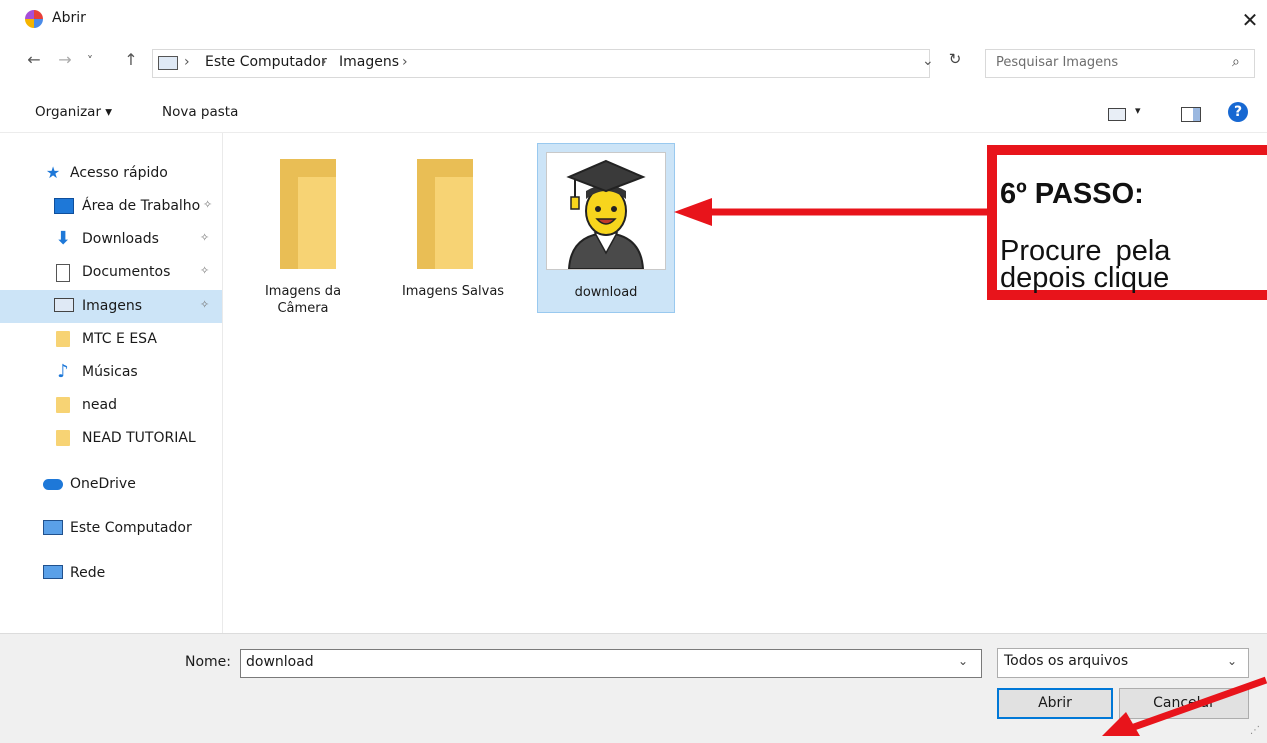  I want to click on sidebar-item-downloads: ⬇ Downloads ✧, so click(111, 239).